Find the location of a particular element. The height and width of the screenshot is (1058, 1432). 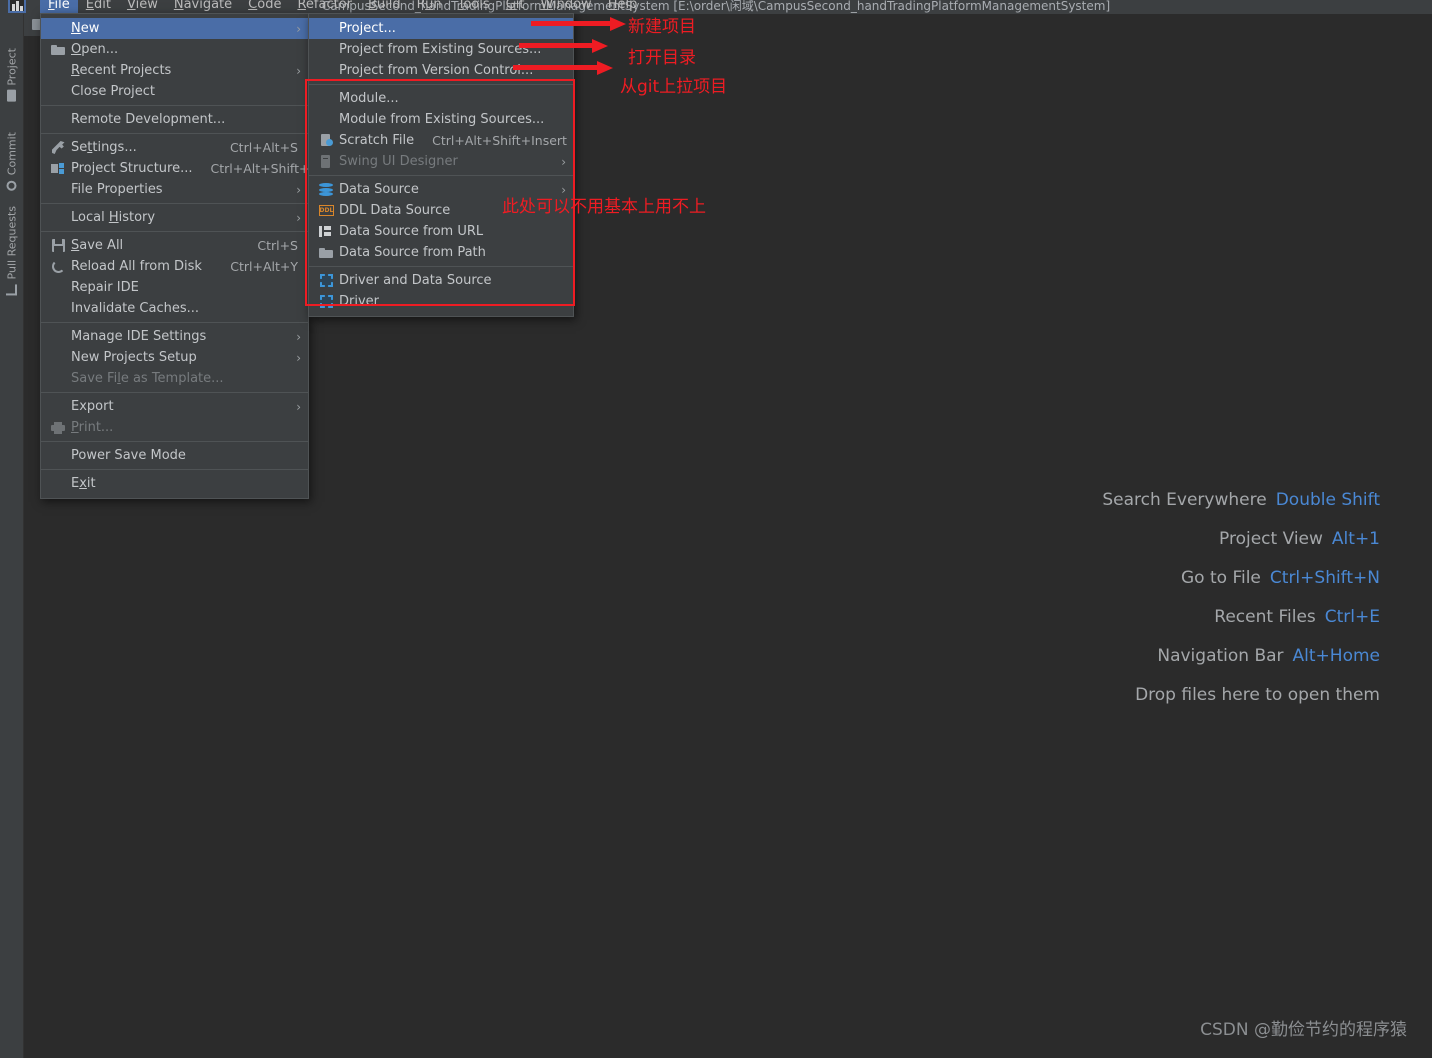

menubar-run: Run is located at coordinates (429, 7).